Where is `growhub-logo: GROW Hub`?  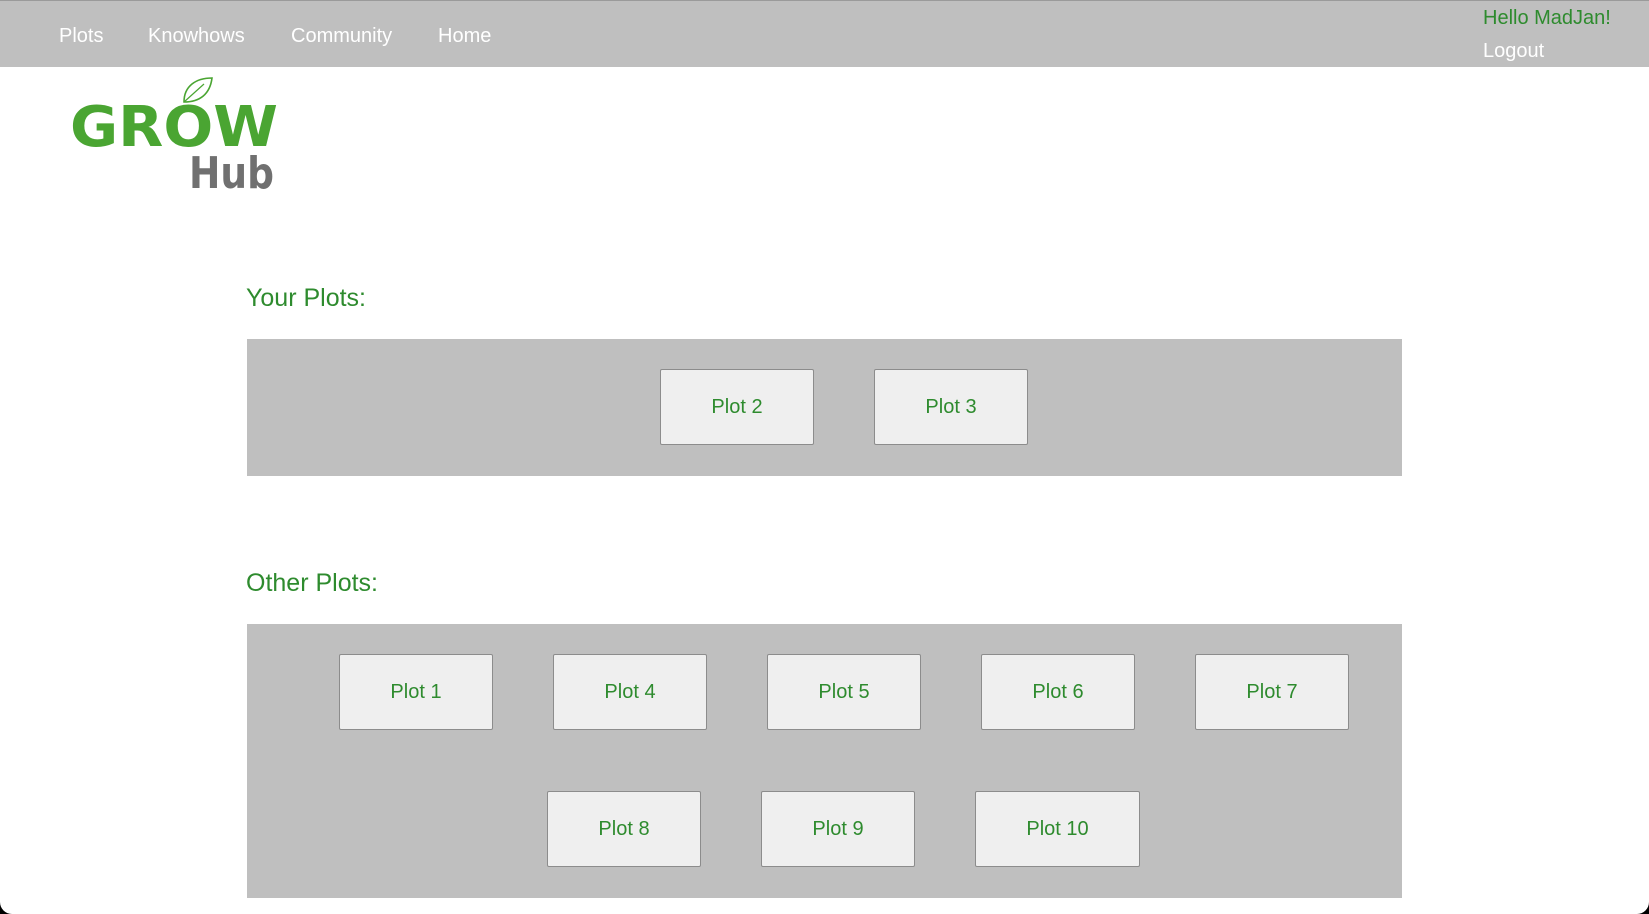
growhub-logo: GROW Hub is located at coordinates (178, 136).